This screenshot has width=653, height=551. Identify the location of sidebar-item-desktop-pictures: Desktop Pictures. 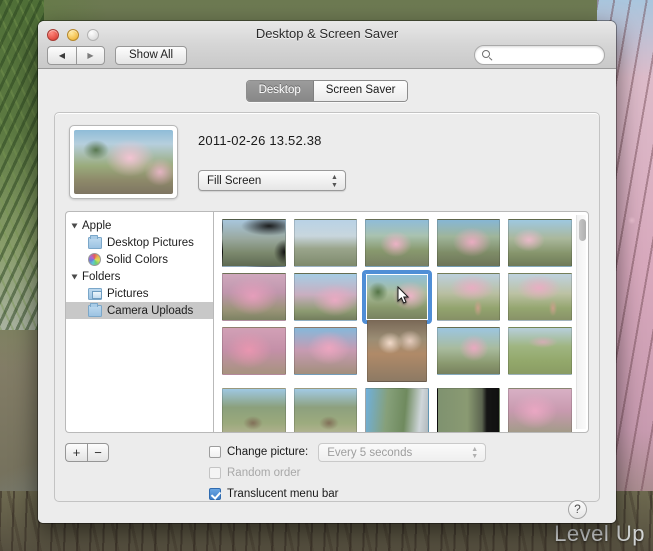
(139, 242).